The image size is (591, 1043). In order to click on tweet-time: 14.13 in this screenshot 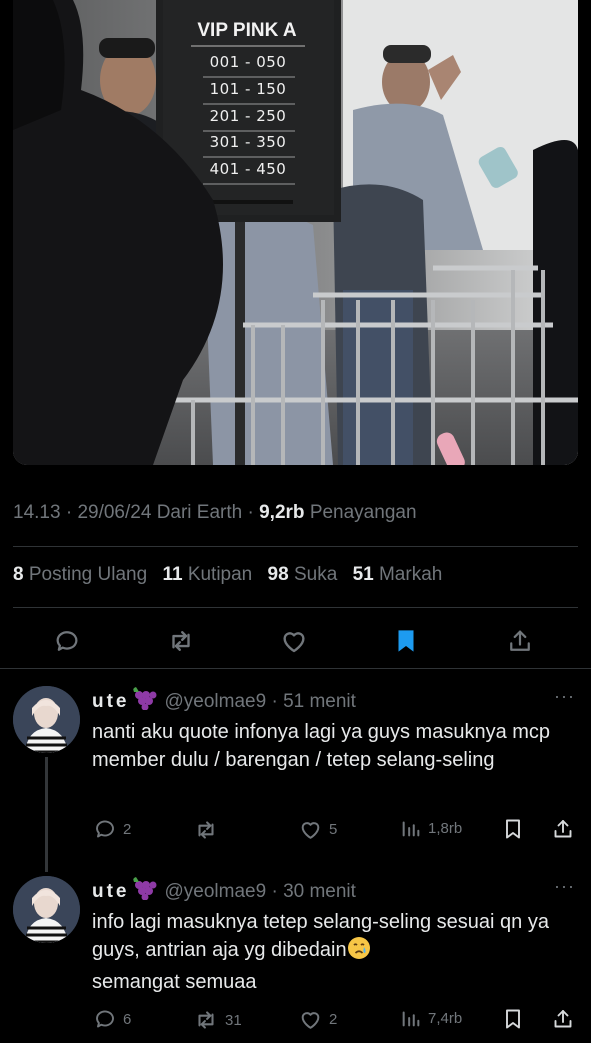, I will do `click(37, 512)`.